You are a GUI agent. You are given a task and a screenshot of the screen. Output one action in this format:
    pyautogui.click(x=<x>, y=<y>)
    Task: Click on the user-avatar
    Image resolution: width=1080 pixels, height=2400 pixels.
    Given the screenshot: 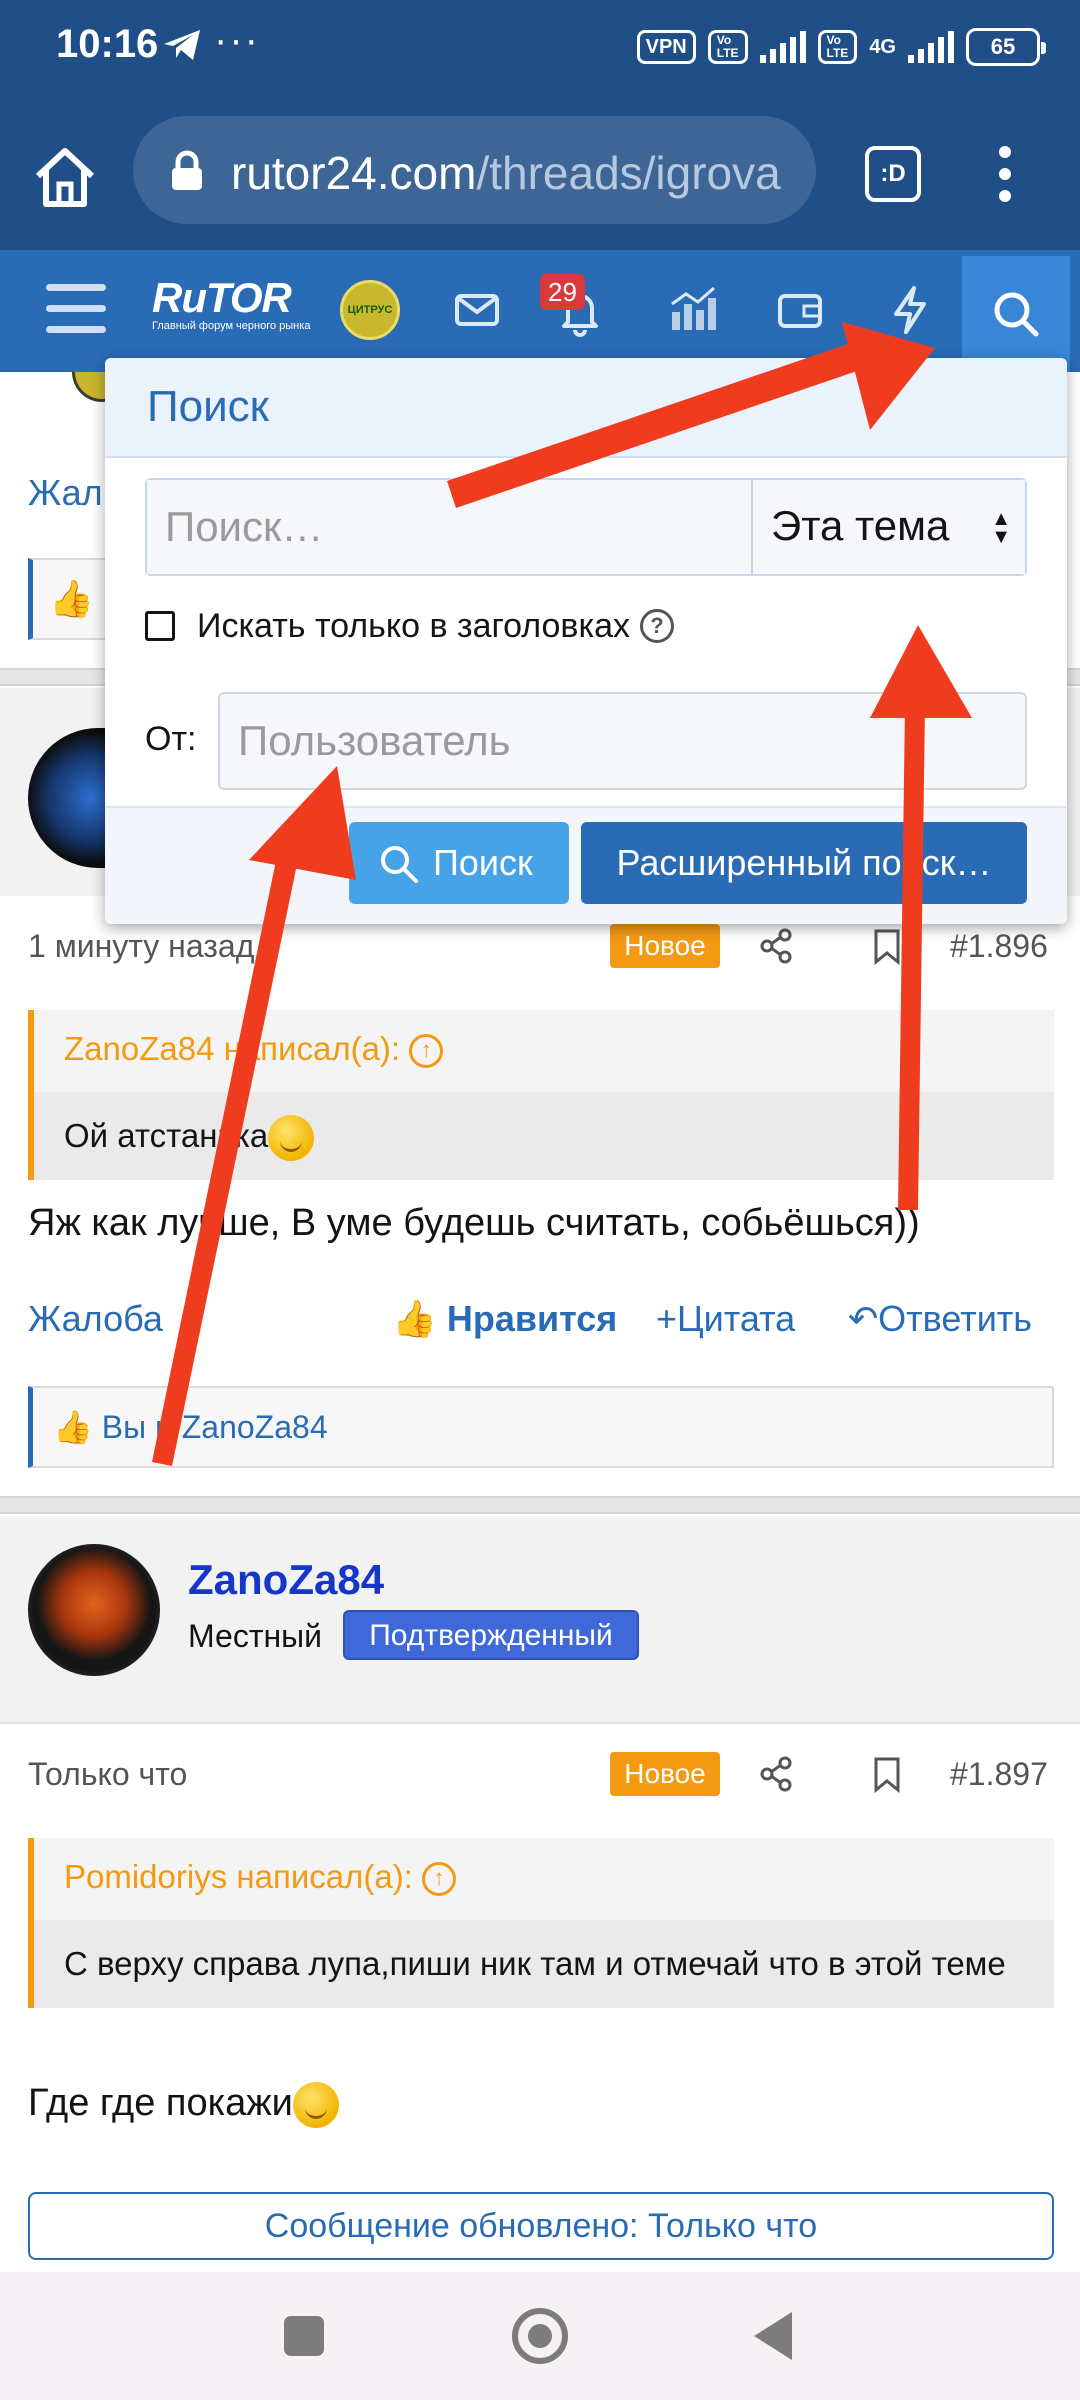 What is the action you would take?
    pyautogui.click(x=94, y=1610)
    